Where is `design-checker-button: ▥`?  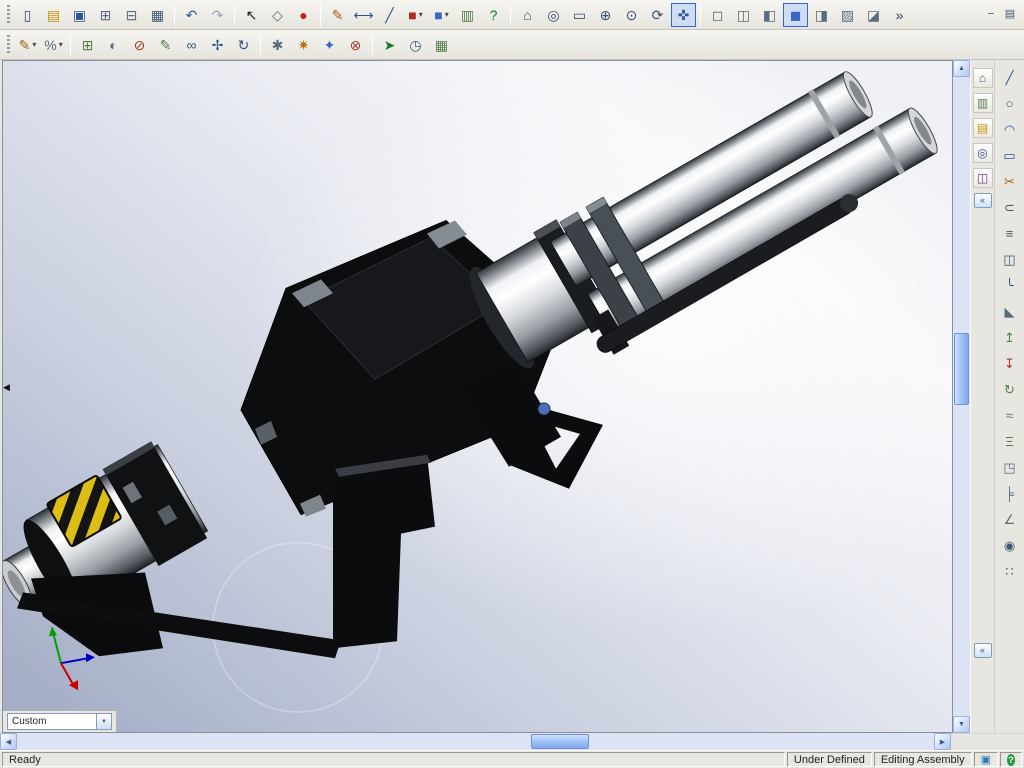
design-checker-button: ▥ is located at coordinates (467, 15).